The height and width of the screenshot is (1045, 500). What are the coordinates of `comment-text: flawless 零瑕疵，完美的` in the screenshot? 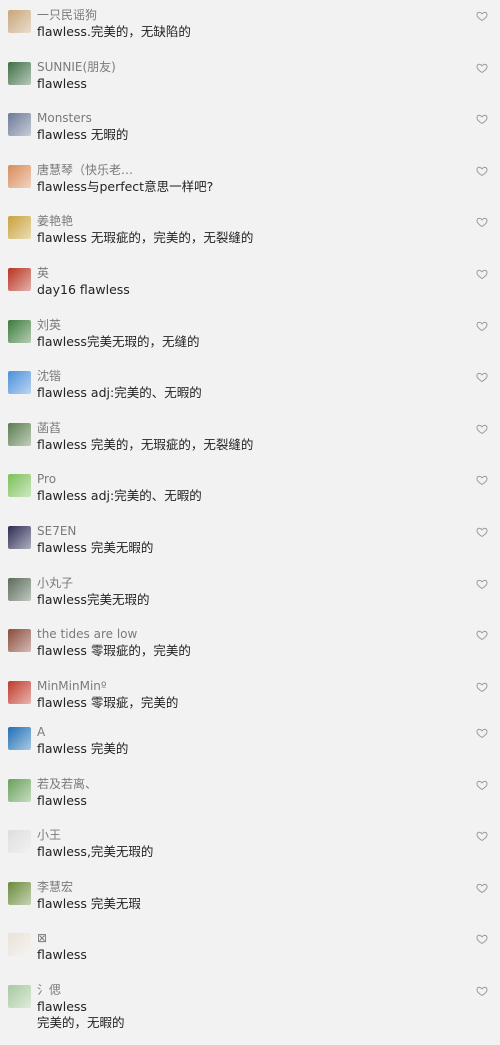 It's located at (108, 702).